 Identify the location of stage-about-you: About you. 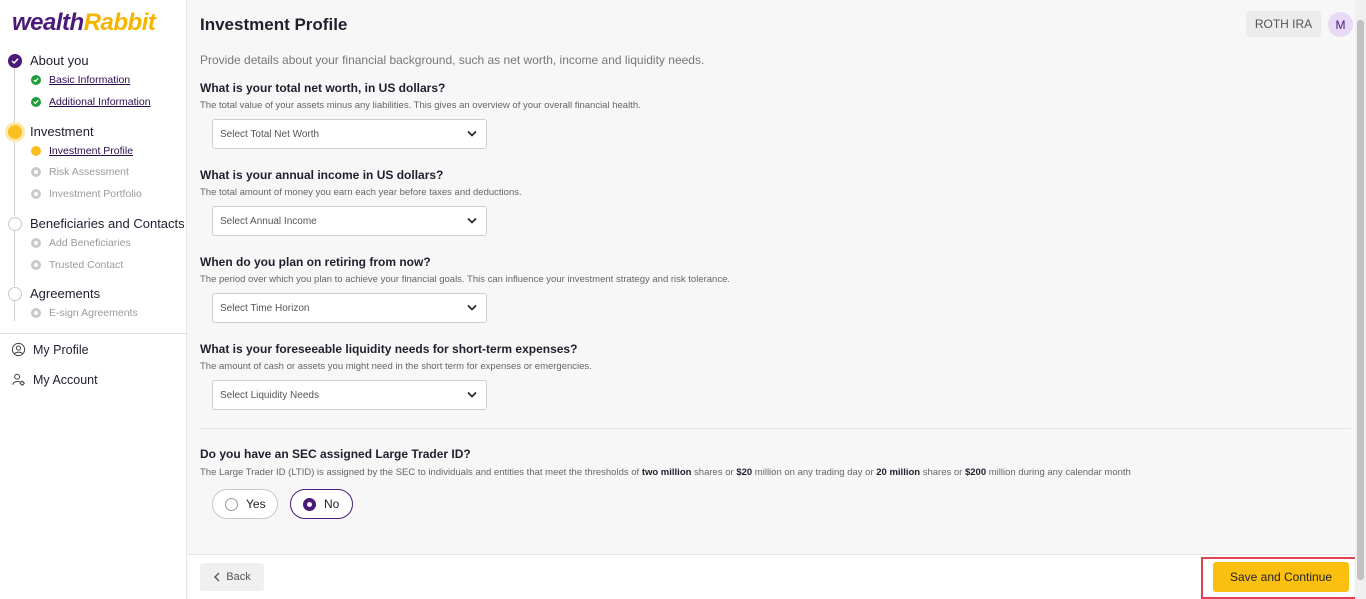
(48, 60).